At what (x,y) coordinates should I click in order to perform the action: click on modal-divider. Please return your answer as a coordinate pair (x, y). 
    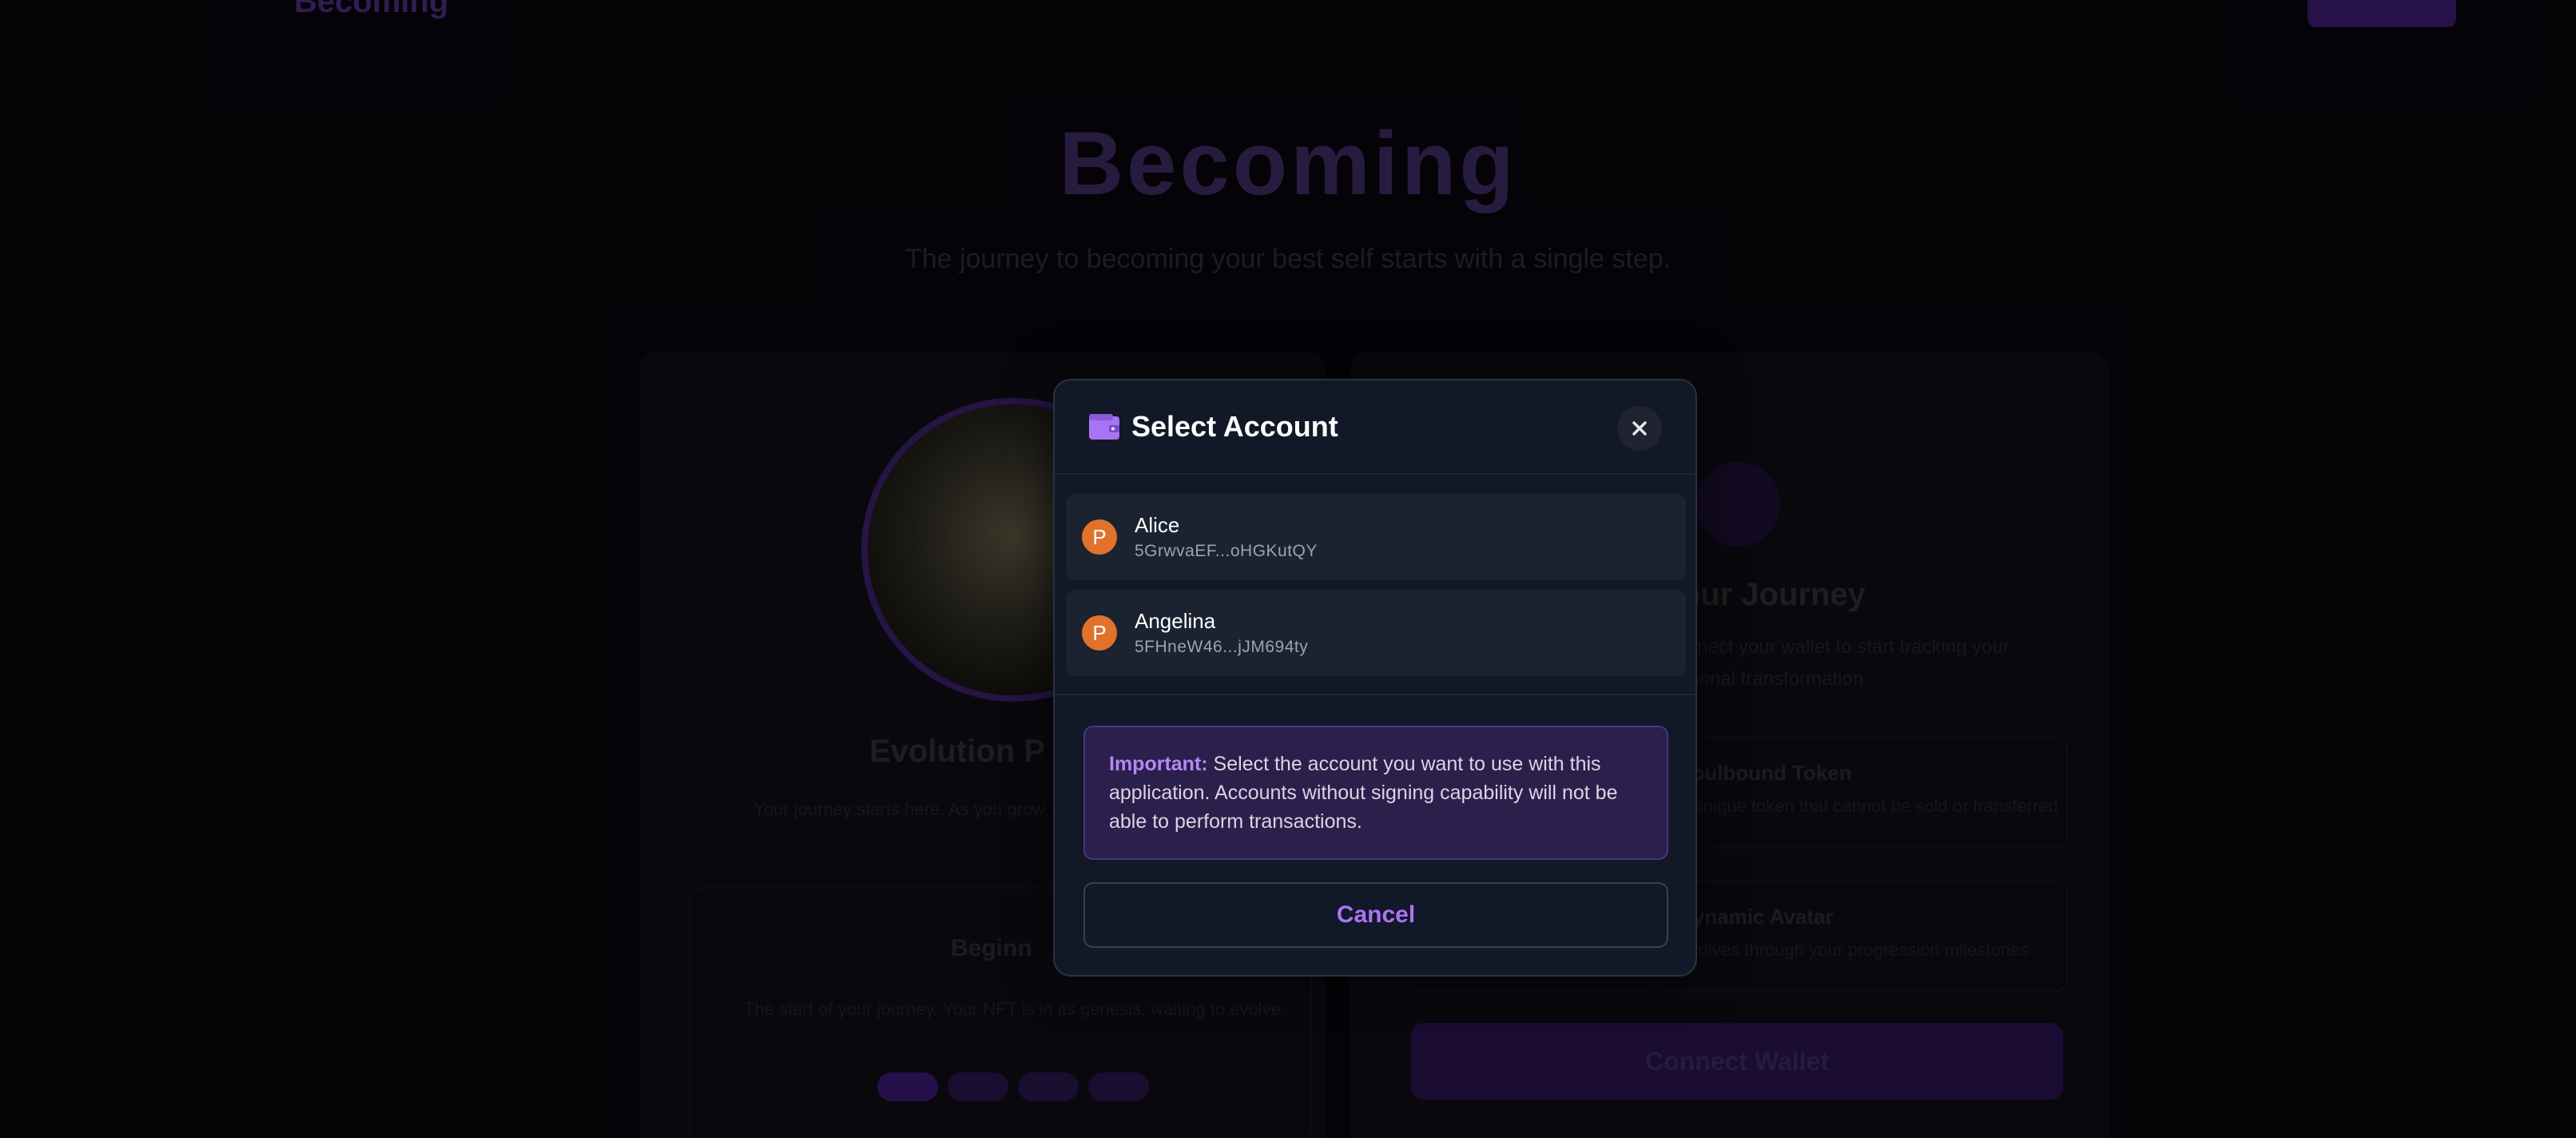
    Looking at the image, I should click on (1375, 694).